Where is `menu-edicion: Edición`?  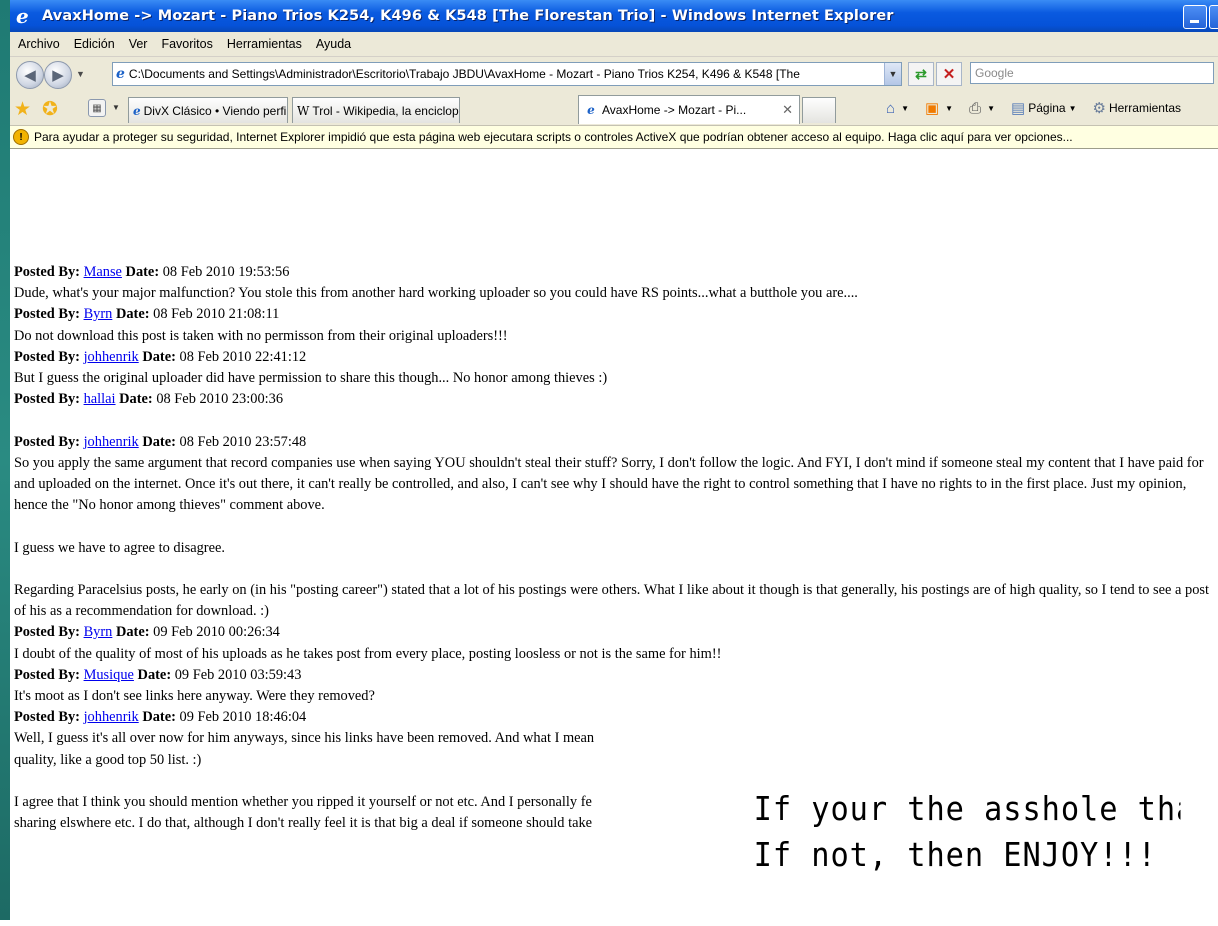 menu-edicion: Edición is located at coordinates (94, 44).